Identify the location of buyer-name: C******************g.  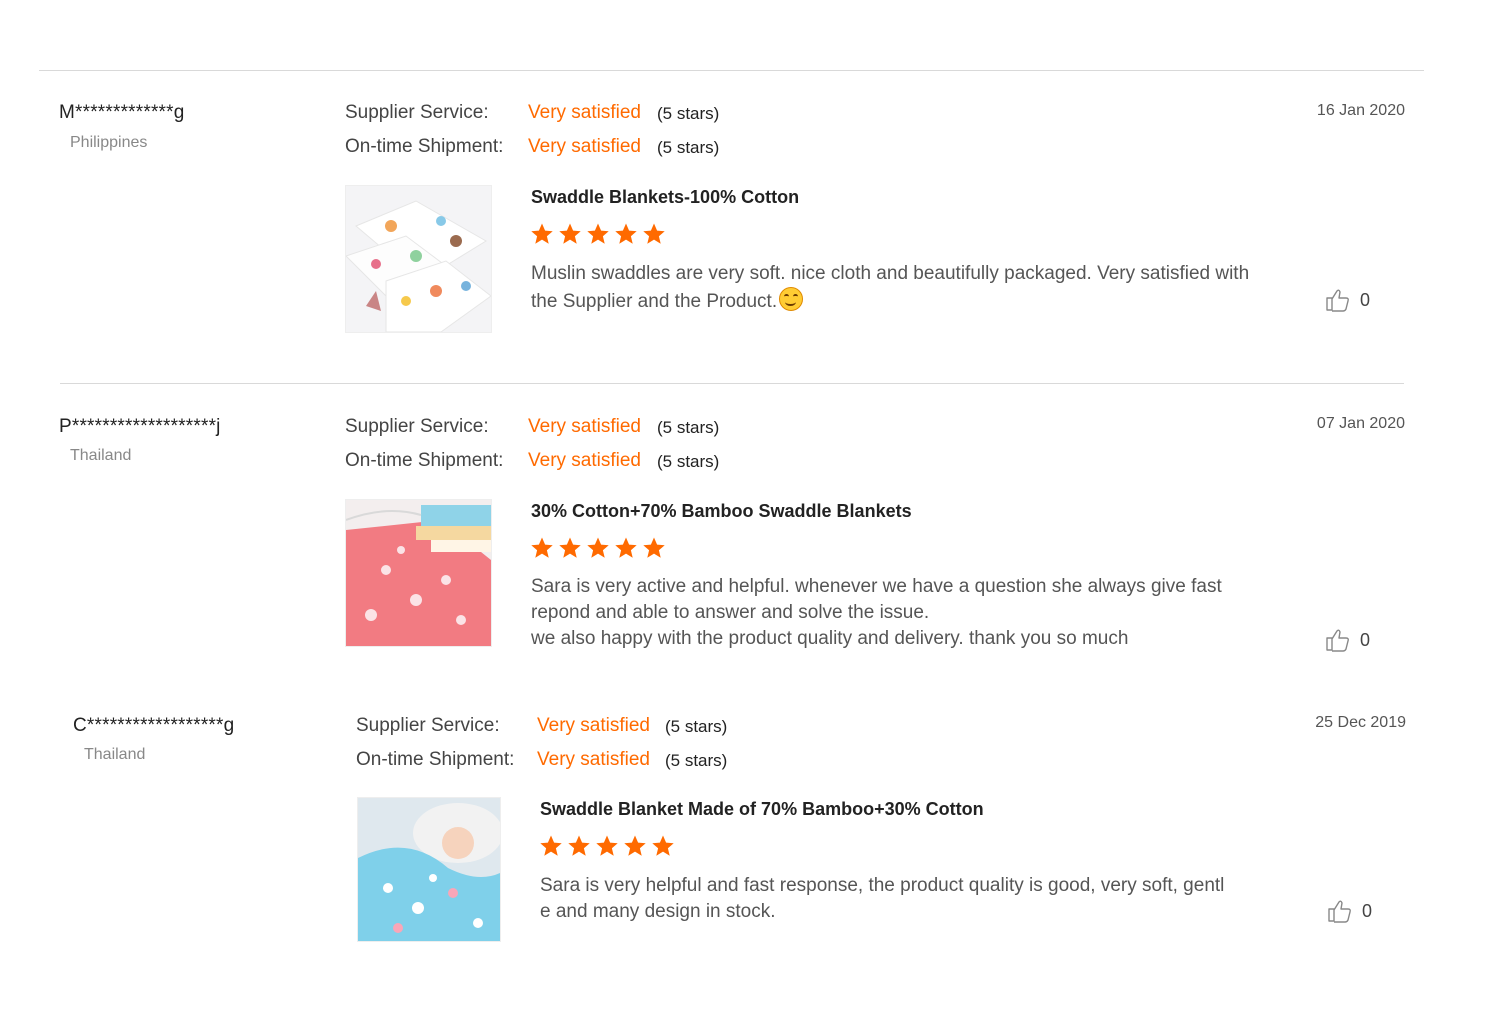
(154, 725).